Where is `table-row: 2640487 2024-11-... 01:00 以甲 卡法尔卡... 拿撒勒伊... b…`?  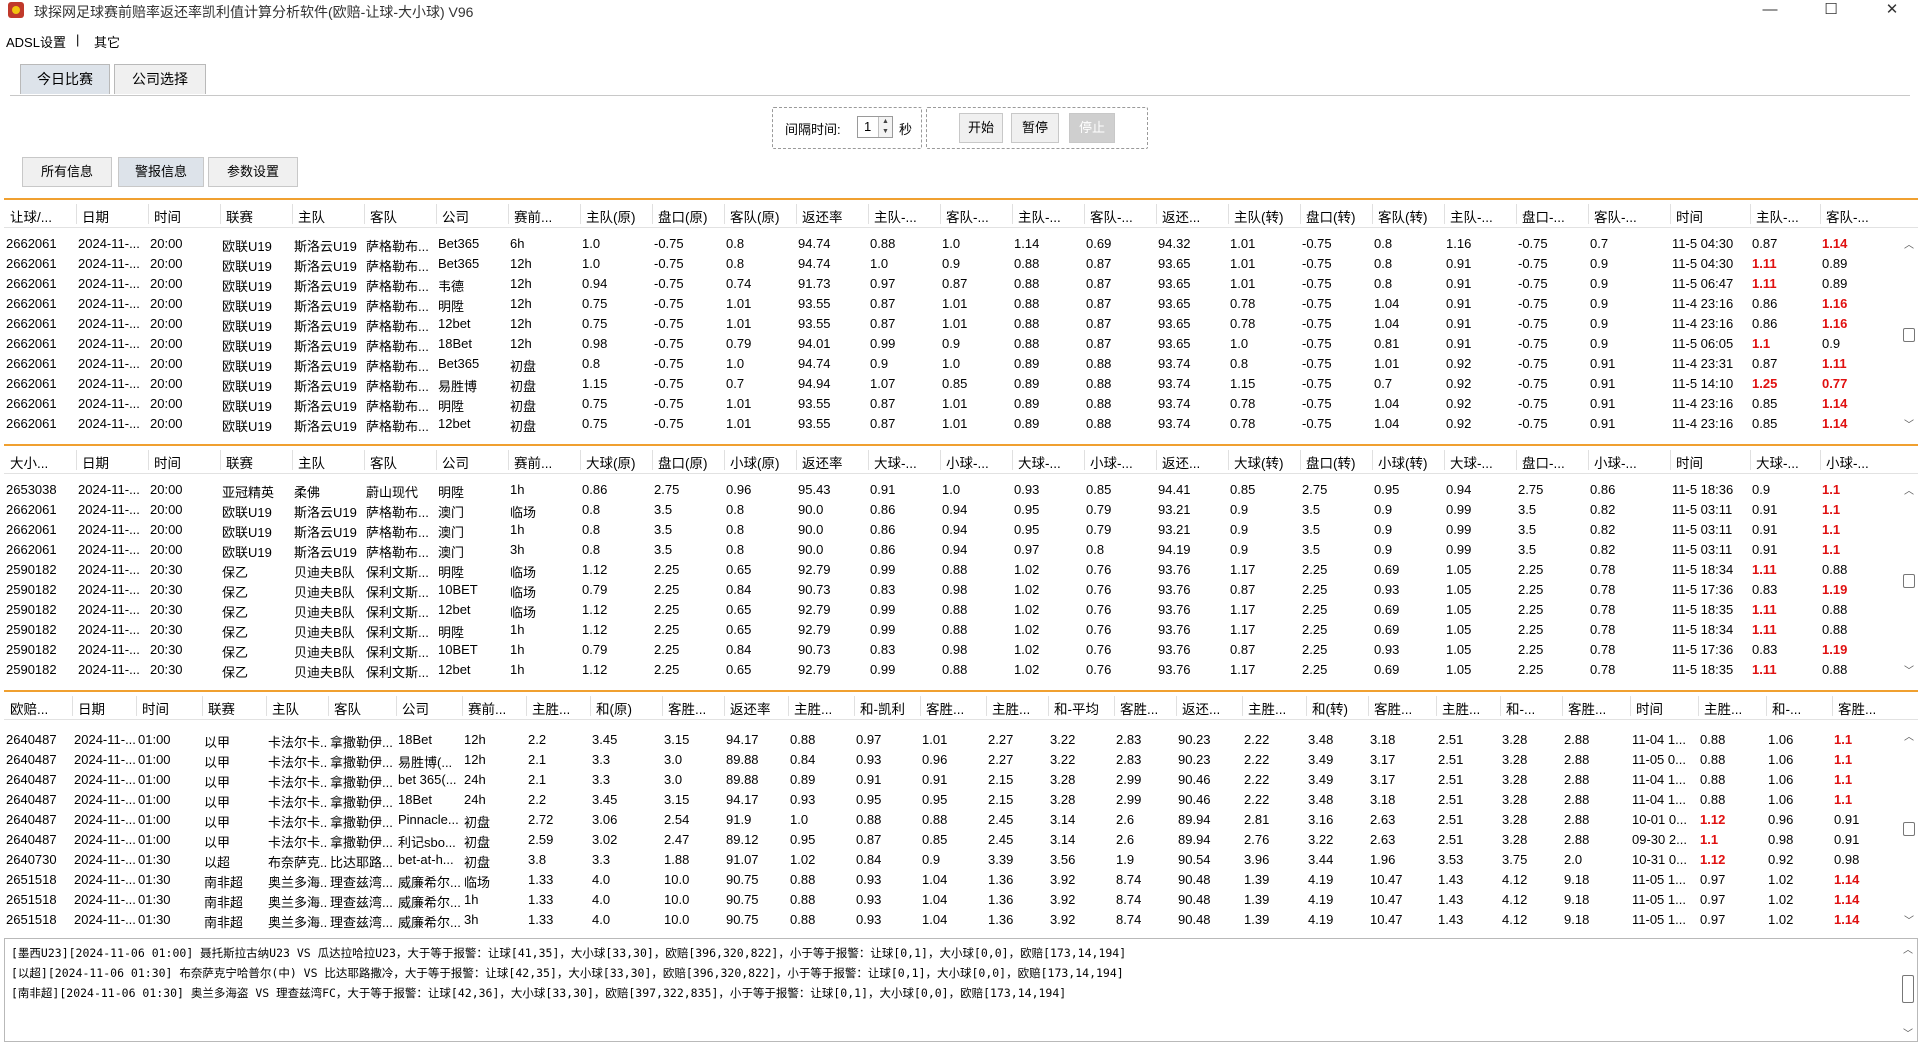 table-row: 2640487 2024-11-... 01:00 以甲 卡法尔卡... 拿撒勒伊... b… is located at coordinates (949, 779).